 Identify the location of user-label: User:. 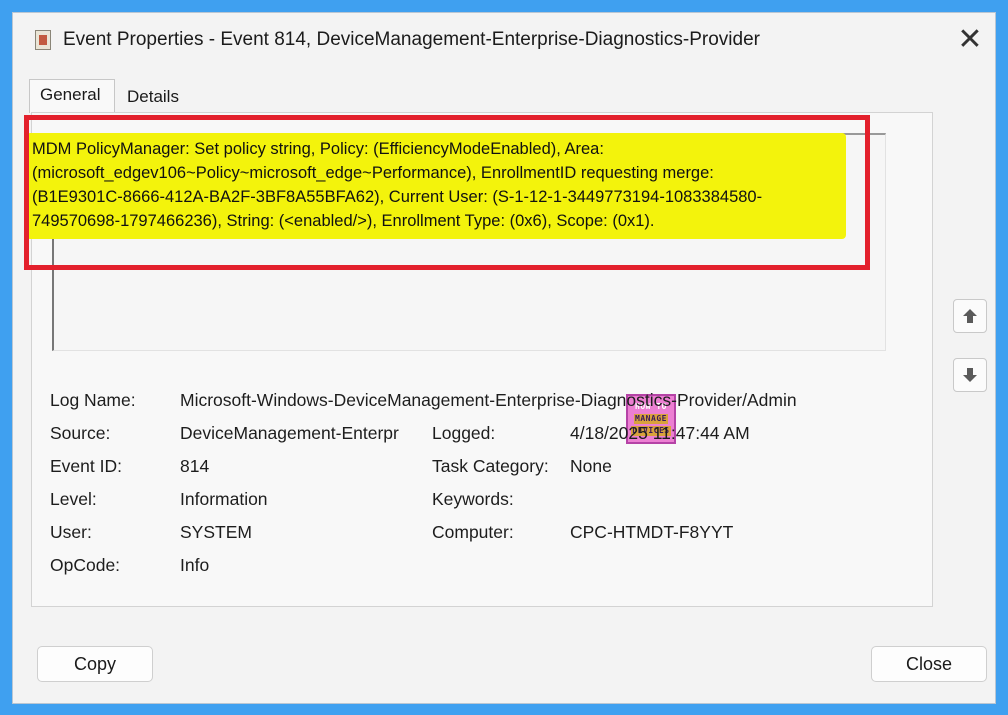
(71, 532).